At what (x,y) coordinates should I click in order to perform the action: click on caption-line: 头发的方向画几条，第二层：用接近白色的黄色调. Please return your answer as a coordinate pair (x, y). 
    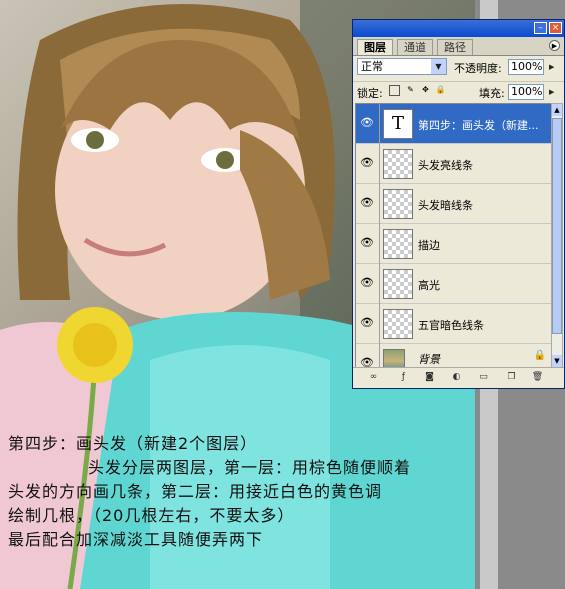
    Looking at the image, I should click on (195, 491).